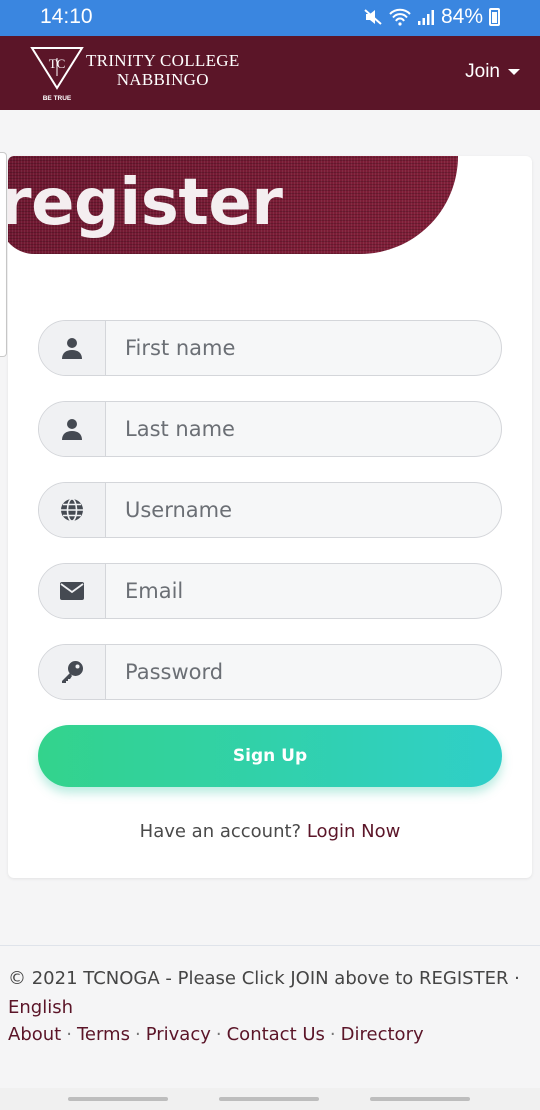  I want to click on battery-icon, so click(494, 17).